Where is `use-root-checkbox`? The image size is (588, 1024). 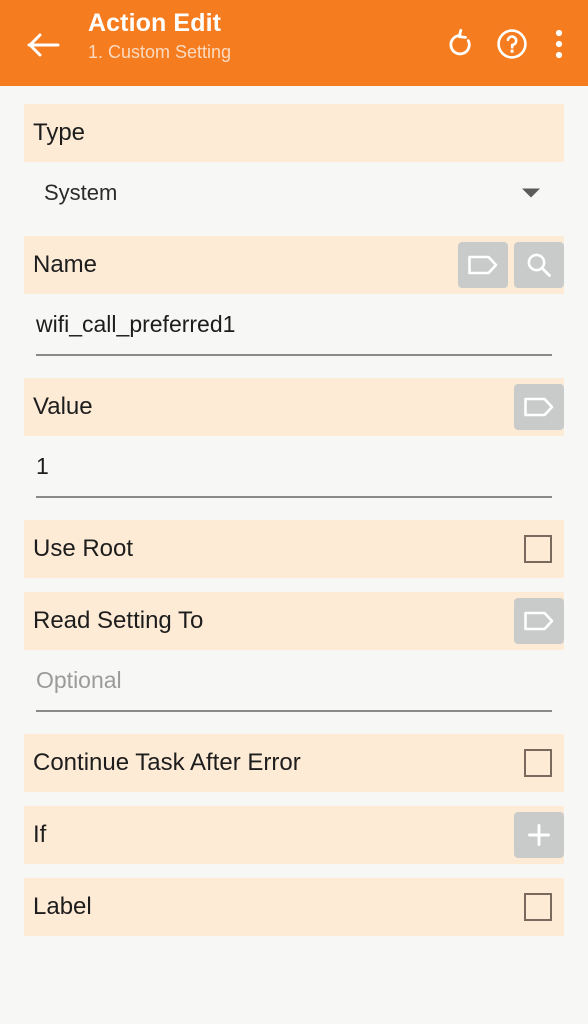 use-root-checkbox is located at coordinates (538, 549).